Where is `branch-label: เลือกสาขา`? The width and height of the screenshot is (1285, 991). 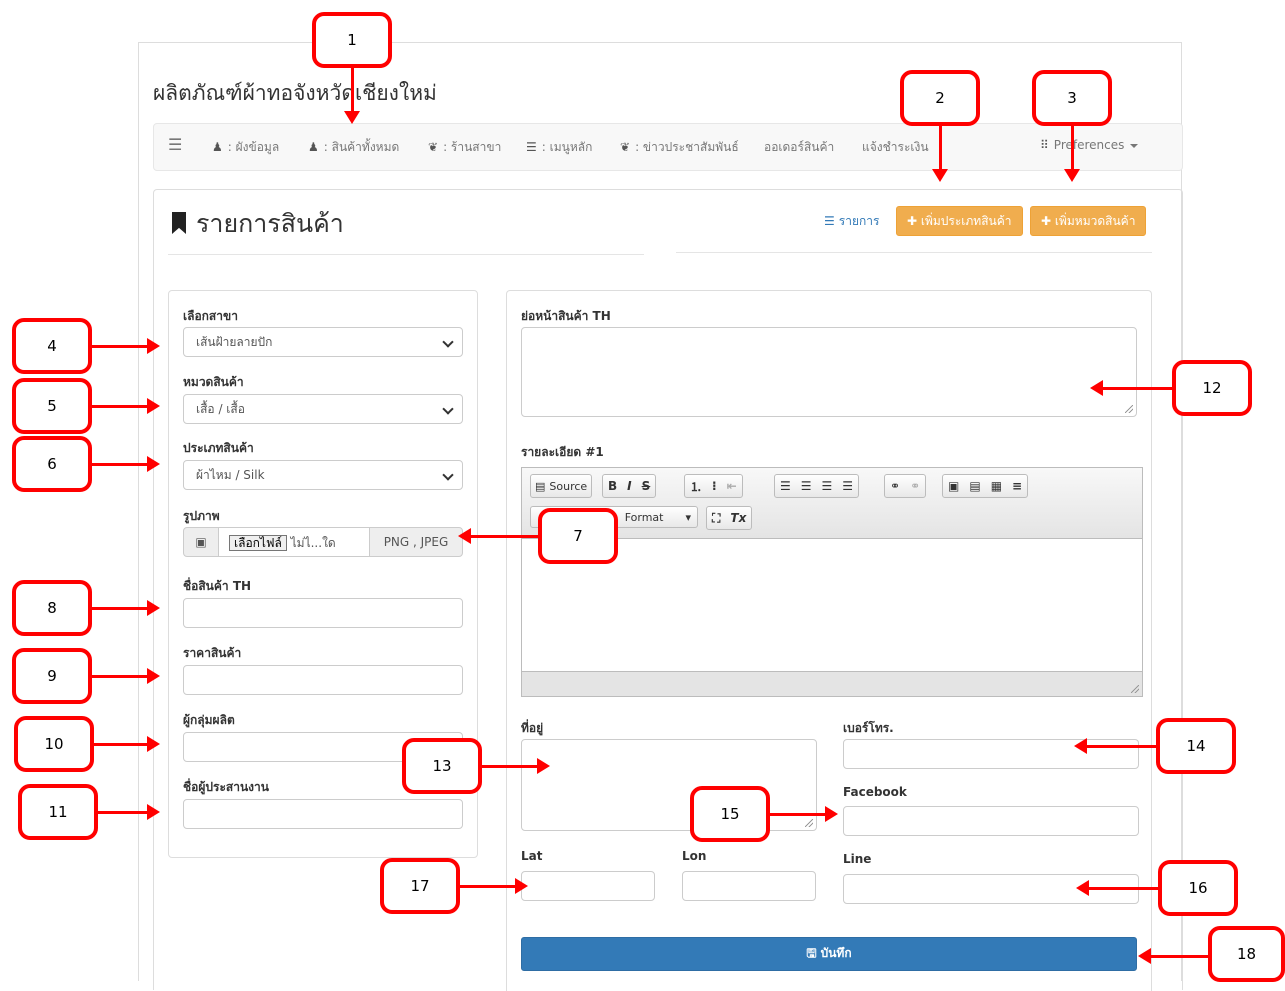 branch-label: เลือกสาขา is located at coordinates (210, 316).